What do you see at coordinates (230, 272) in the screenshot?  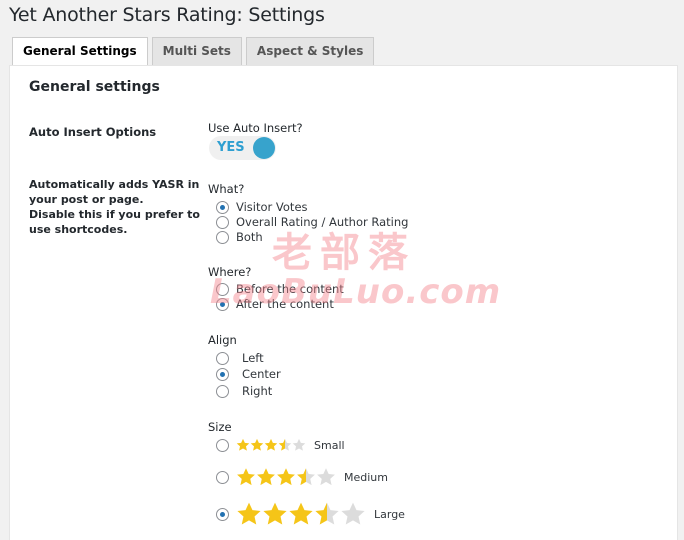 I see `where-label: Where?` at bounding box center [230, 272].